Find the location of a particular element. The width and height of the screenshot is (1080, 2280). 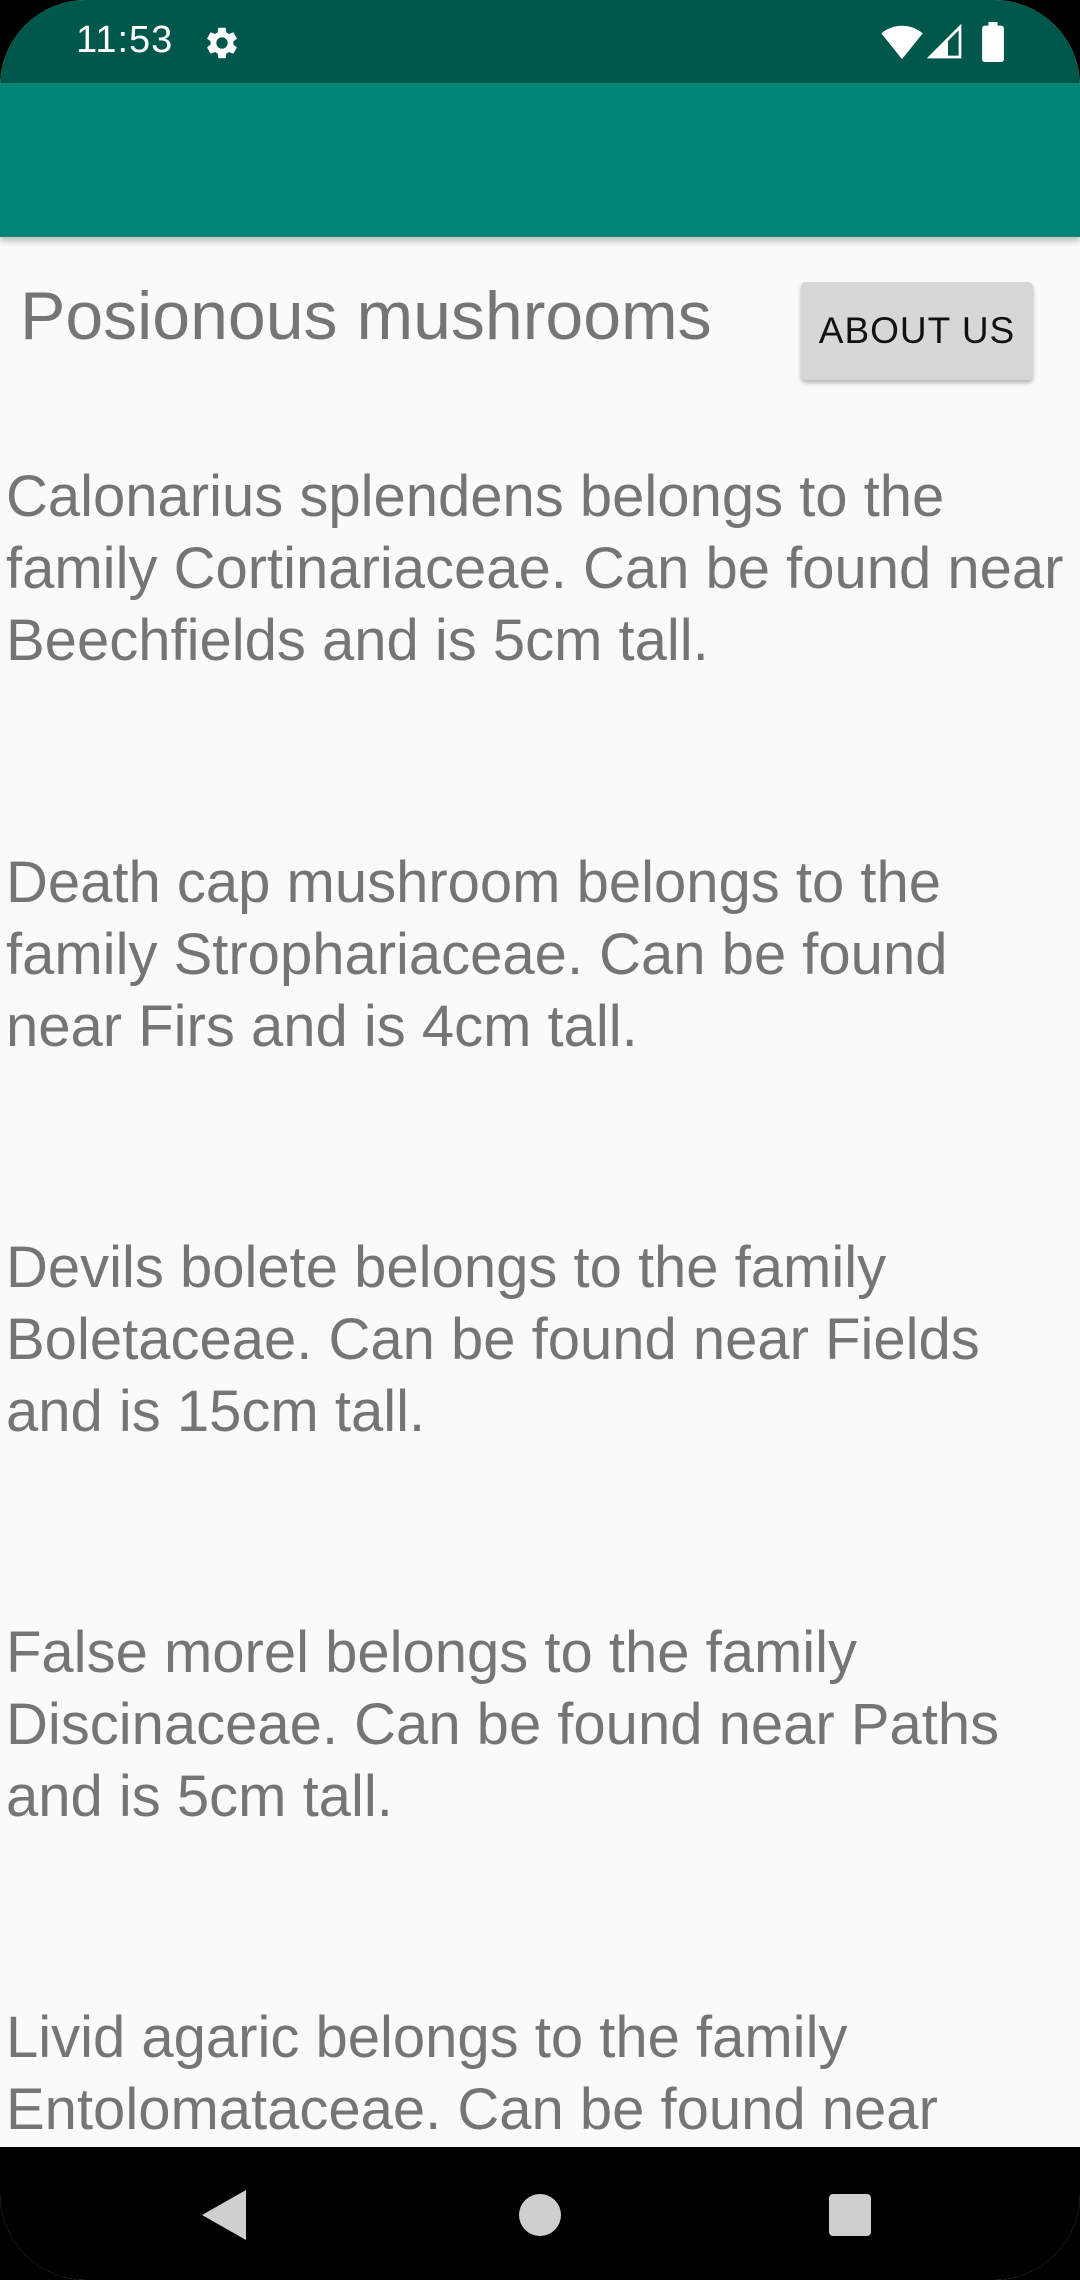

battery-icon is located at coordinates (993, 42).